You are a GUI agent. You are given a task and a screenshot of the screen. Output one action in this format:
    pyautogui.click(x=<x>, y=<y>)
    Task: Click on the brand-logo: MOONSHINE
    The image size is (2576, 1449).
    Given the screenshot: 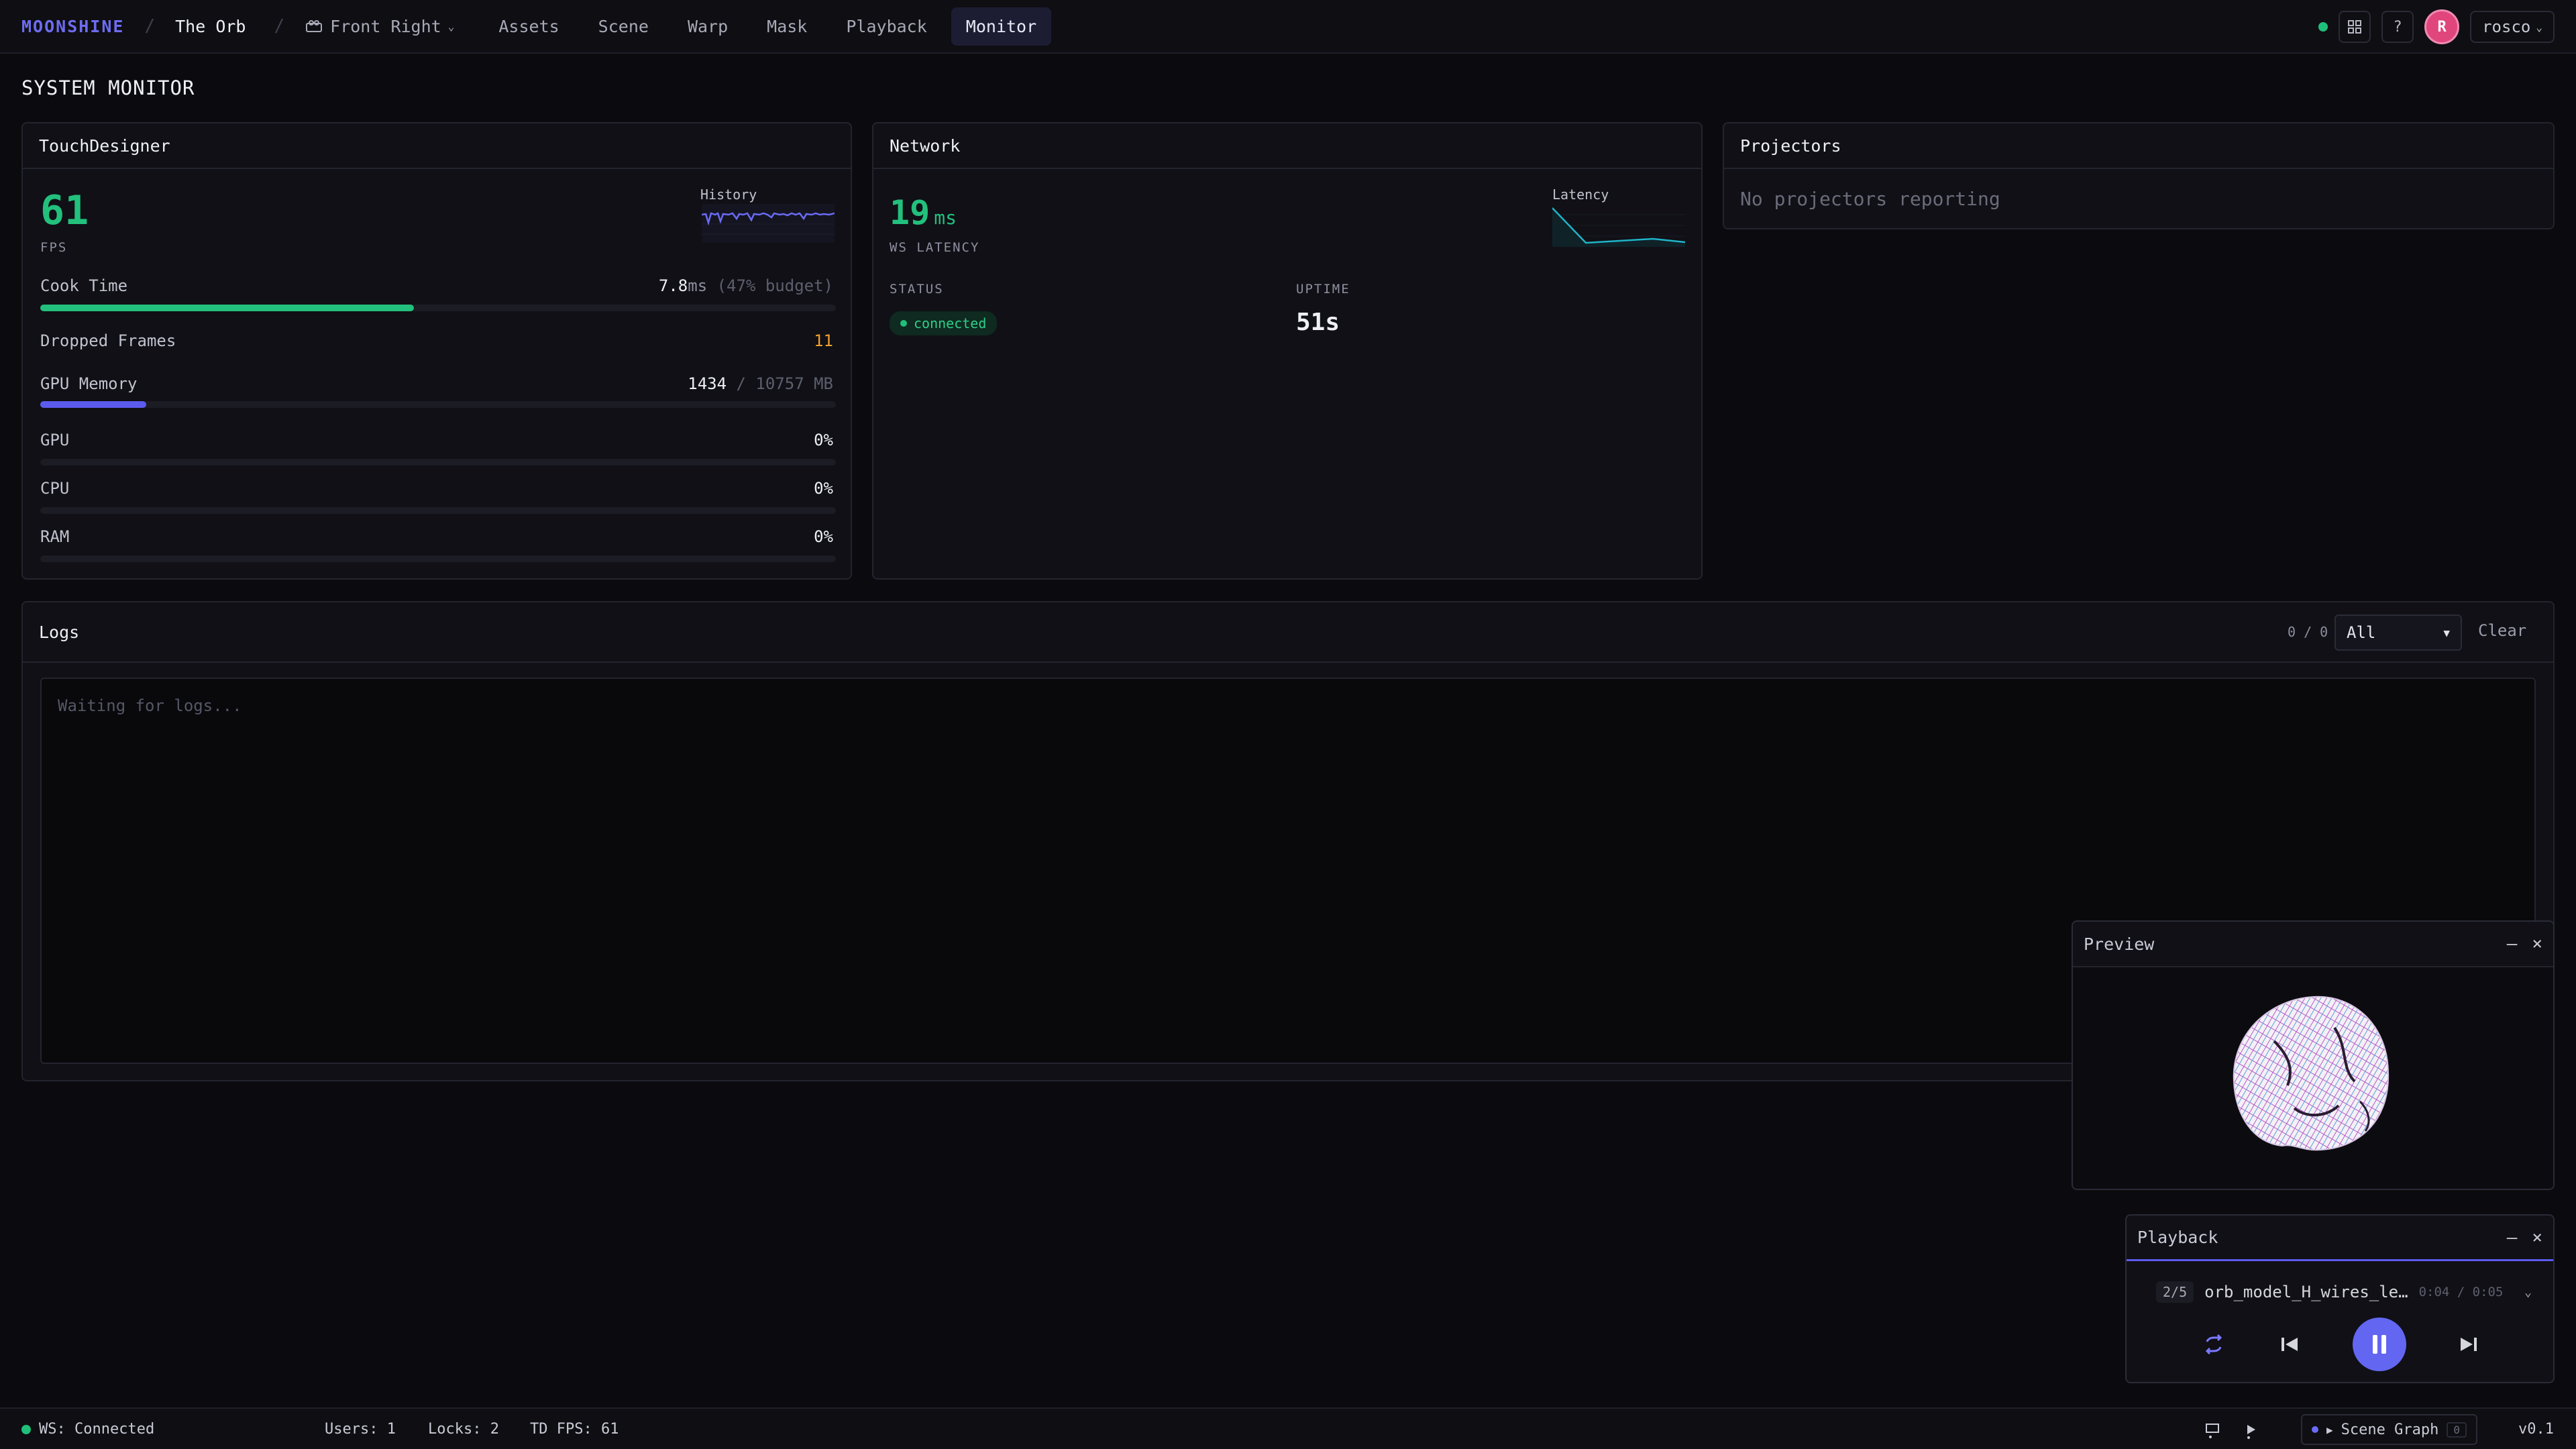 What is the action you would take?
    pyautogui.click(x=72, y=26)
    